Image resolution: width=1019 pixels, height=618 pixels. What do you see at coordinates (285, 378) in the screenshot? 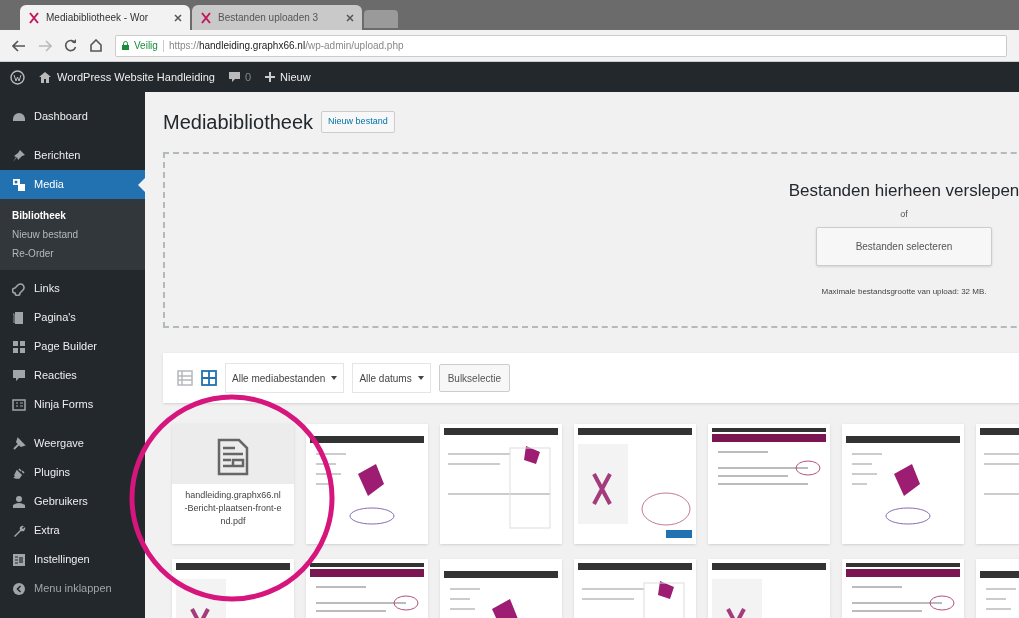
I see `dropdown: Alle mediabestanden` at bounding box center [285, 378].